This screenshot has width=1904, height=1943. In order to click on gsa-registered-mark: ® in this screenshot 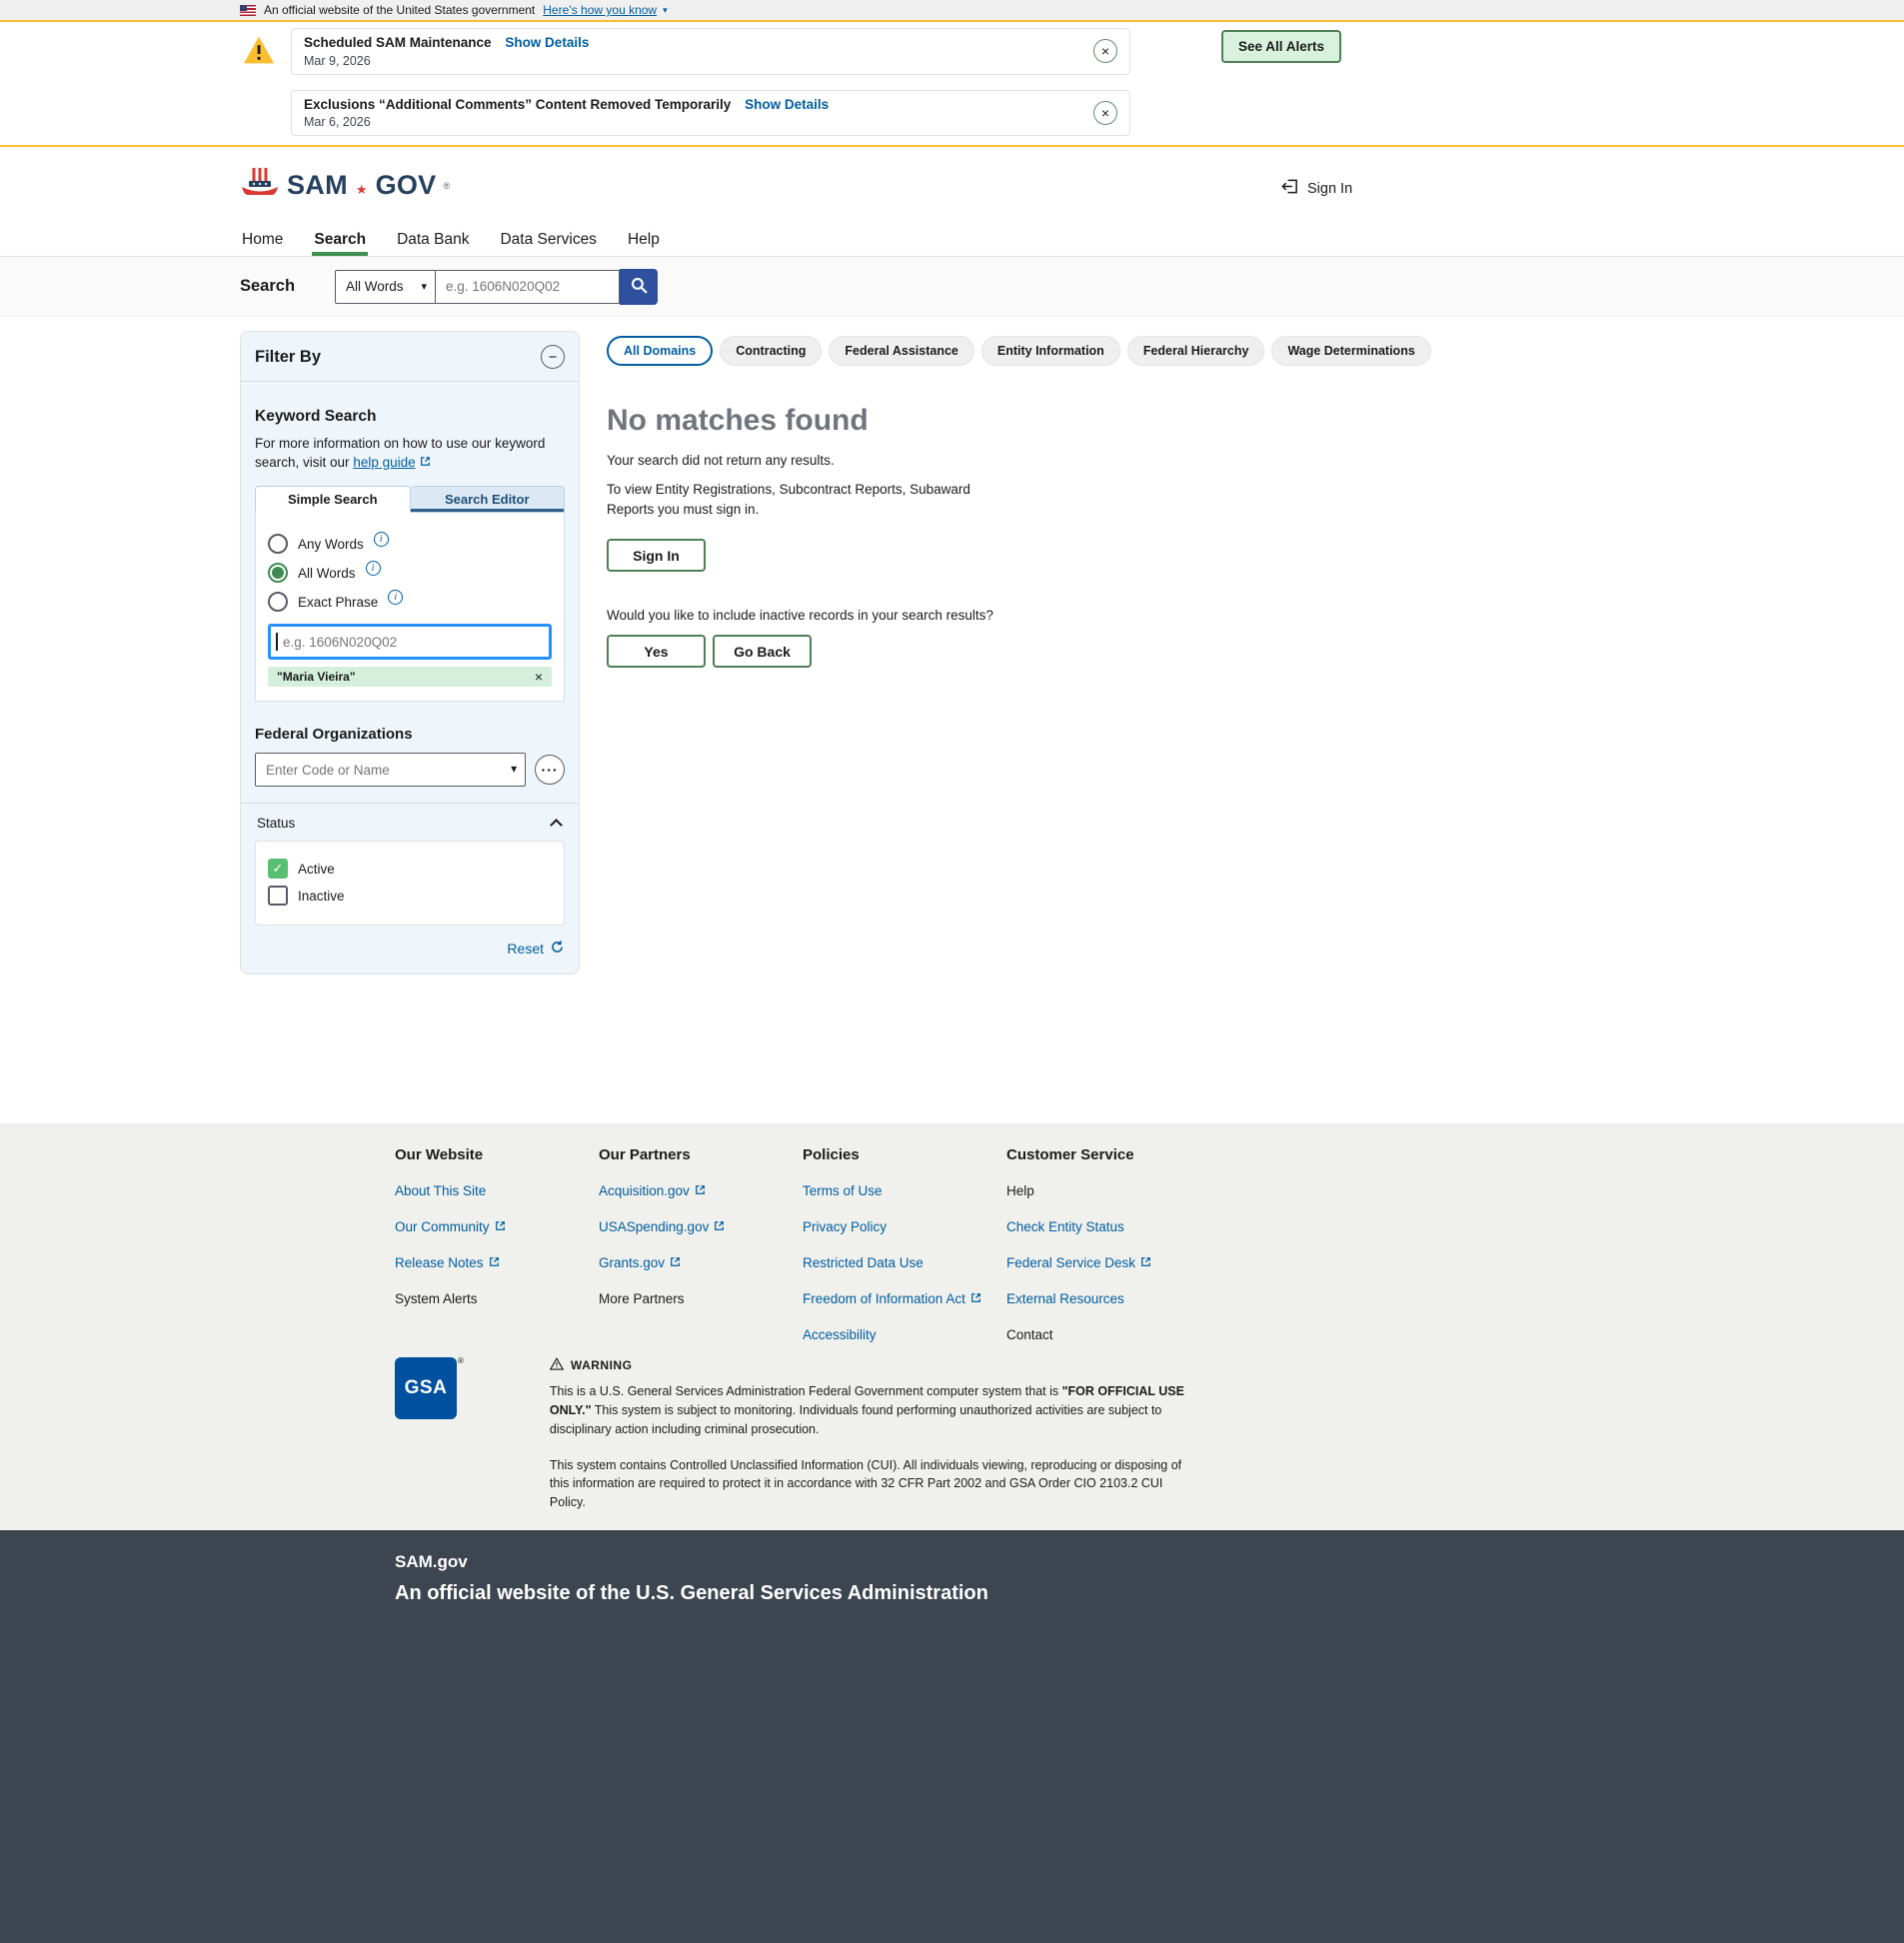, I will do `click(461, 1361)`.